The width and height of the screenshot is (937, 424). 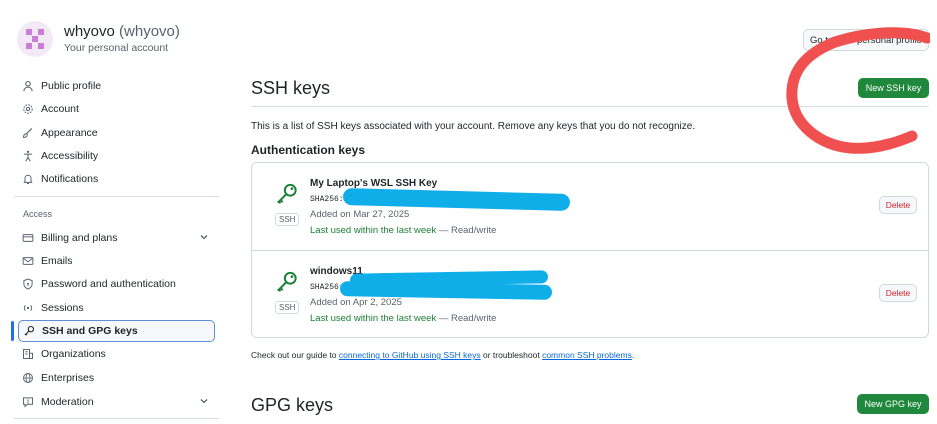 I want to click on sidebar-item-label: Sessions, so click(x=62, y=308).